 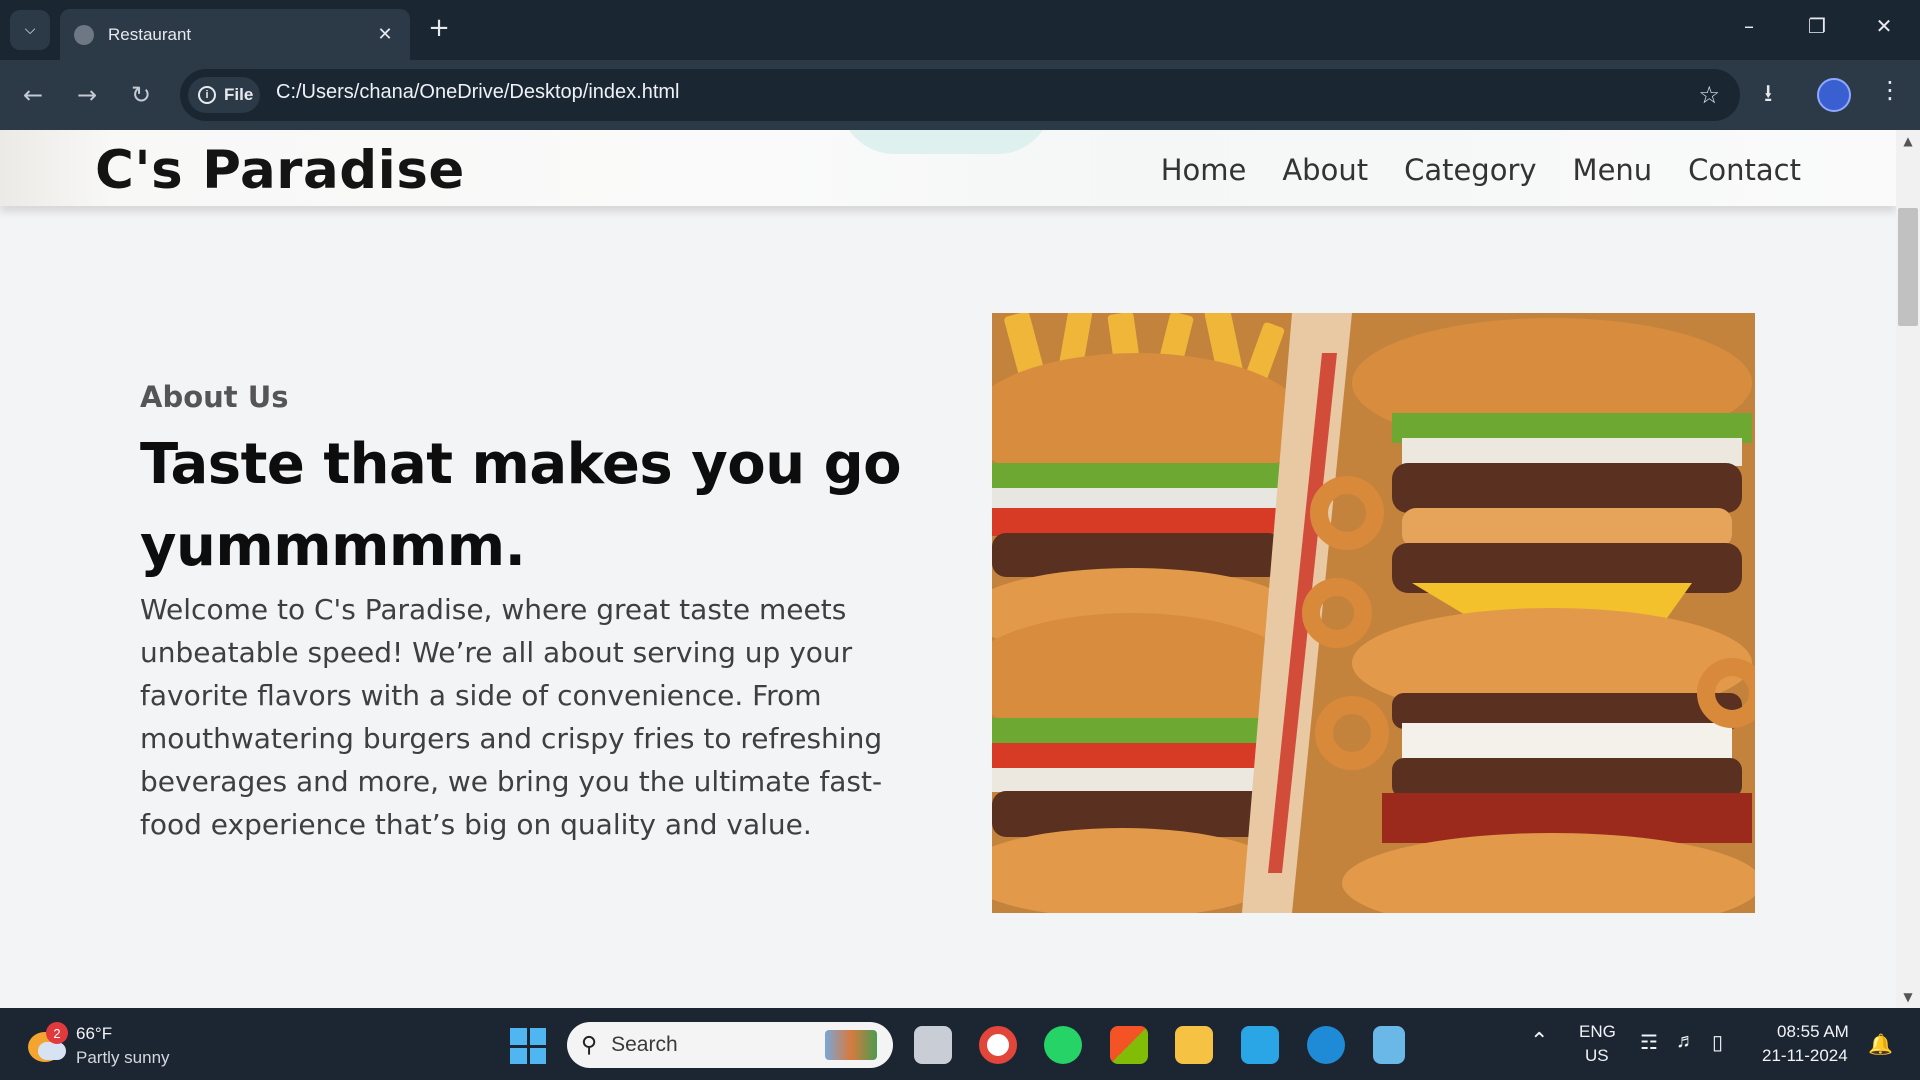 I want to click on new-tab-button: +, so click(x=439, y=29).